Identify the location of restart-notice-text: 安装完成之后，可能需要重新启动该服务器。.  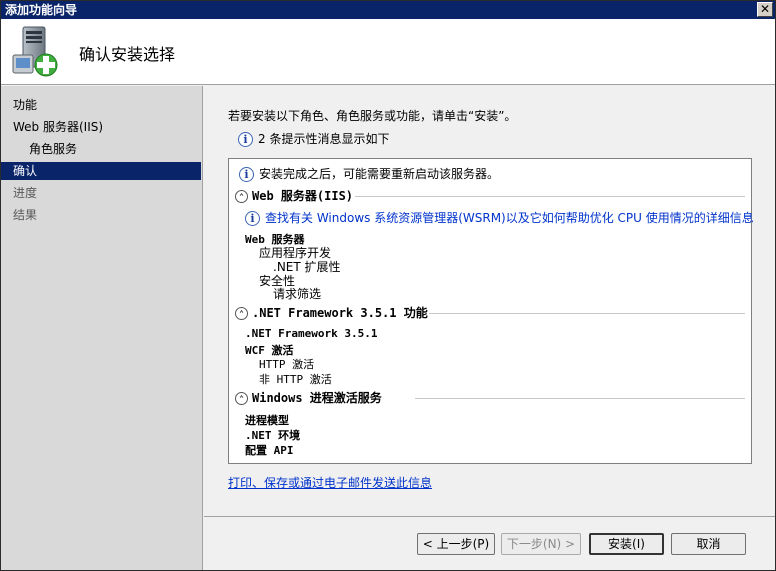
(379, 174).